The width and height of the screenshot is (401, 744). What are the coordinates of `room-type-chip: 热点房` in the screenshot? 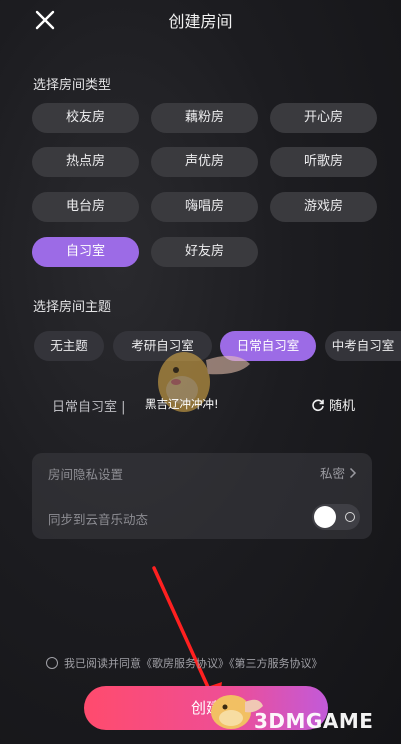 It's located at (85, 162).